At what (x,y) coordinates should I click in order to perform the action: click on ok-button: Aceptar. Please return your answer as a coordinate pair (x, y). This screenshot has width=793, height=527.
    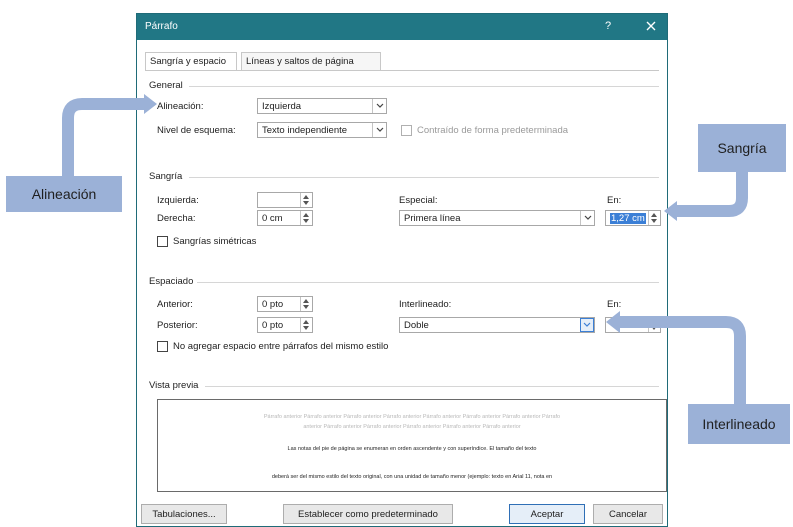
    Looking at the image, I should click on (547, 514).